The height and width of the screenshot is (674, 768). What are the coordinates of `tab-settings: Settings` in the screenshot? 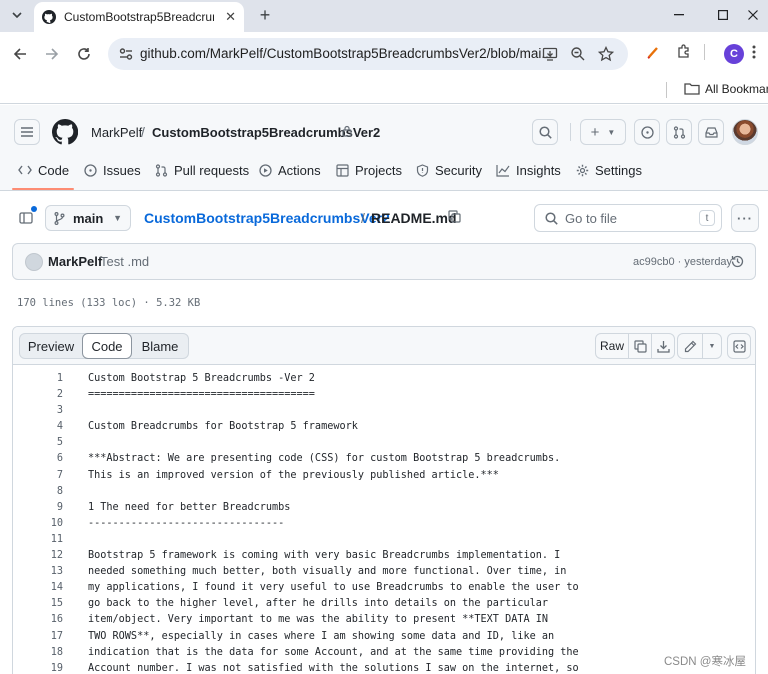 It's located at (609, 177).